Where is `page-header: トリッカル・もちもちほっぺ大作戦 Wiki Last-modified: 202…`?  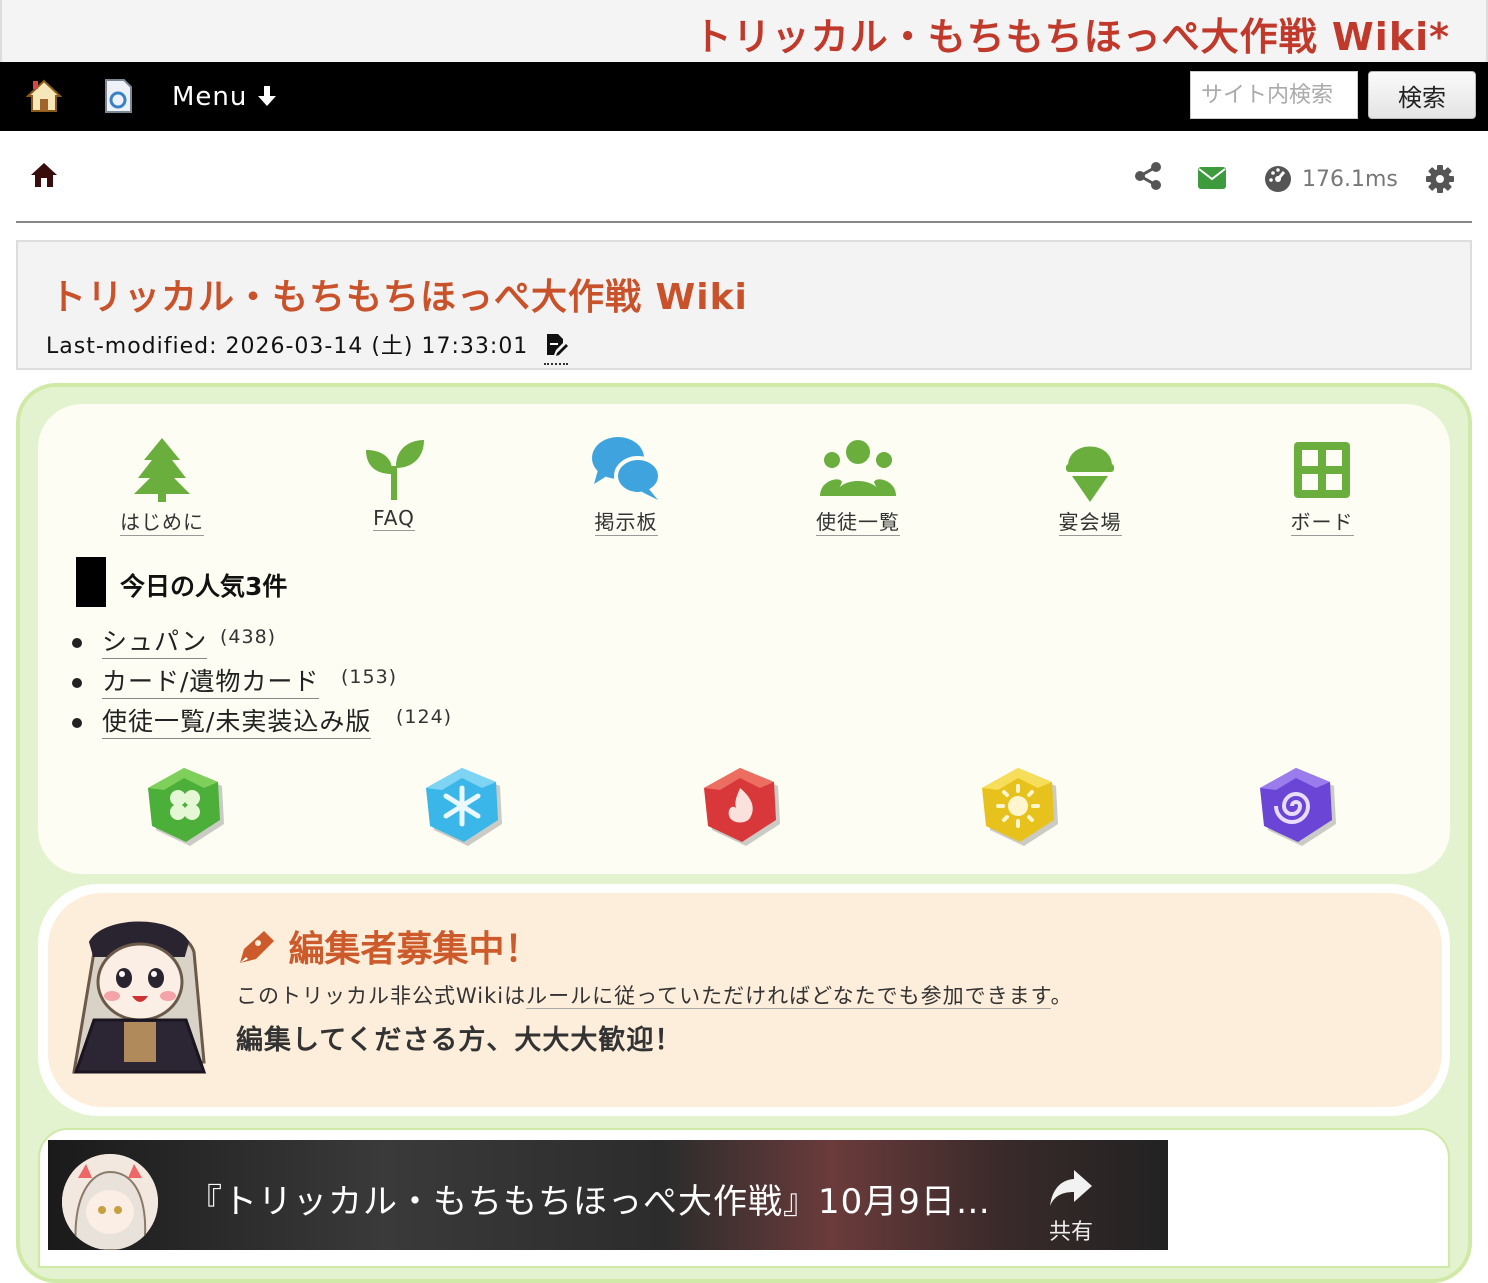
page-header: トリッカル・もちもちほっぺ大作戦 Wiki Last-modified: 202… is located at coordinates (744, 305).